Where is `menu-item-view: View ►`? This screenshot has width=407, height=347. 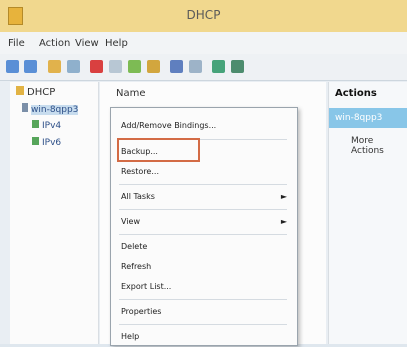
menu-item-view: View ► is located at coordinates (204, 222).